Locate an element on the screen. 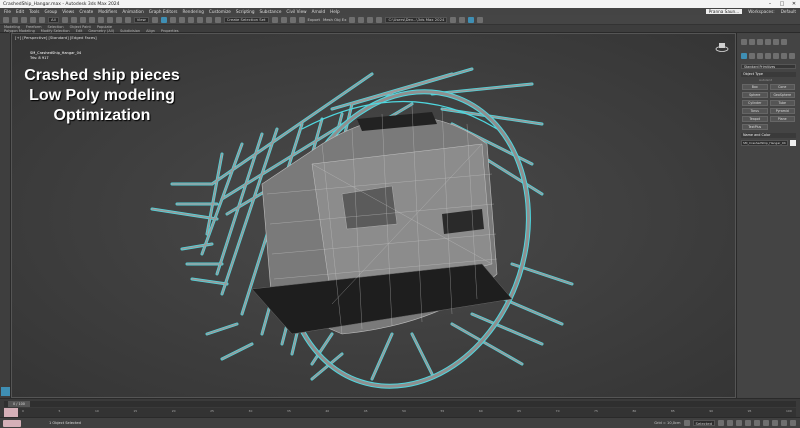  placement-icon is located at coordinates (127, 19).